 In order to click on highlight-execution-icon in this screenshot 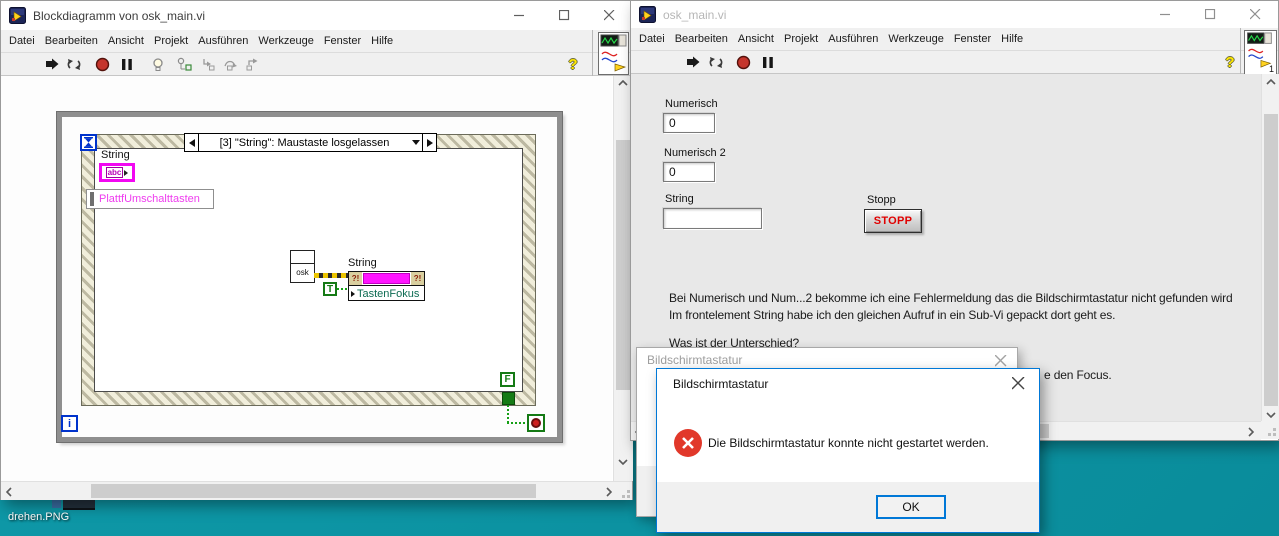, I will do `click(158, 64)`.